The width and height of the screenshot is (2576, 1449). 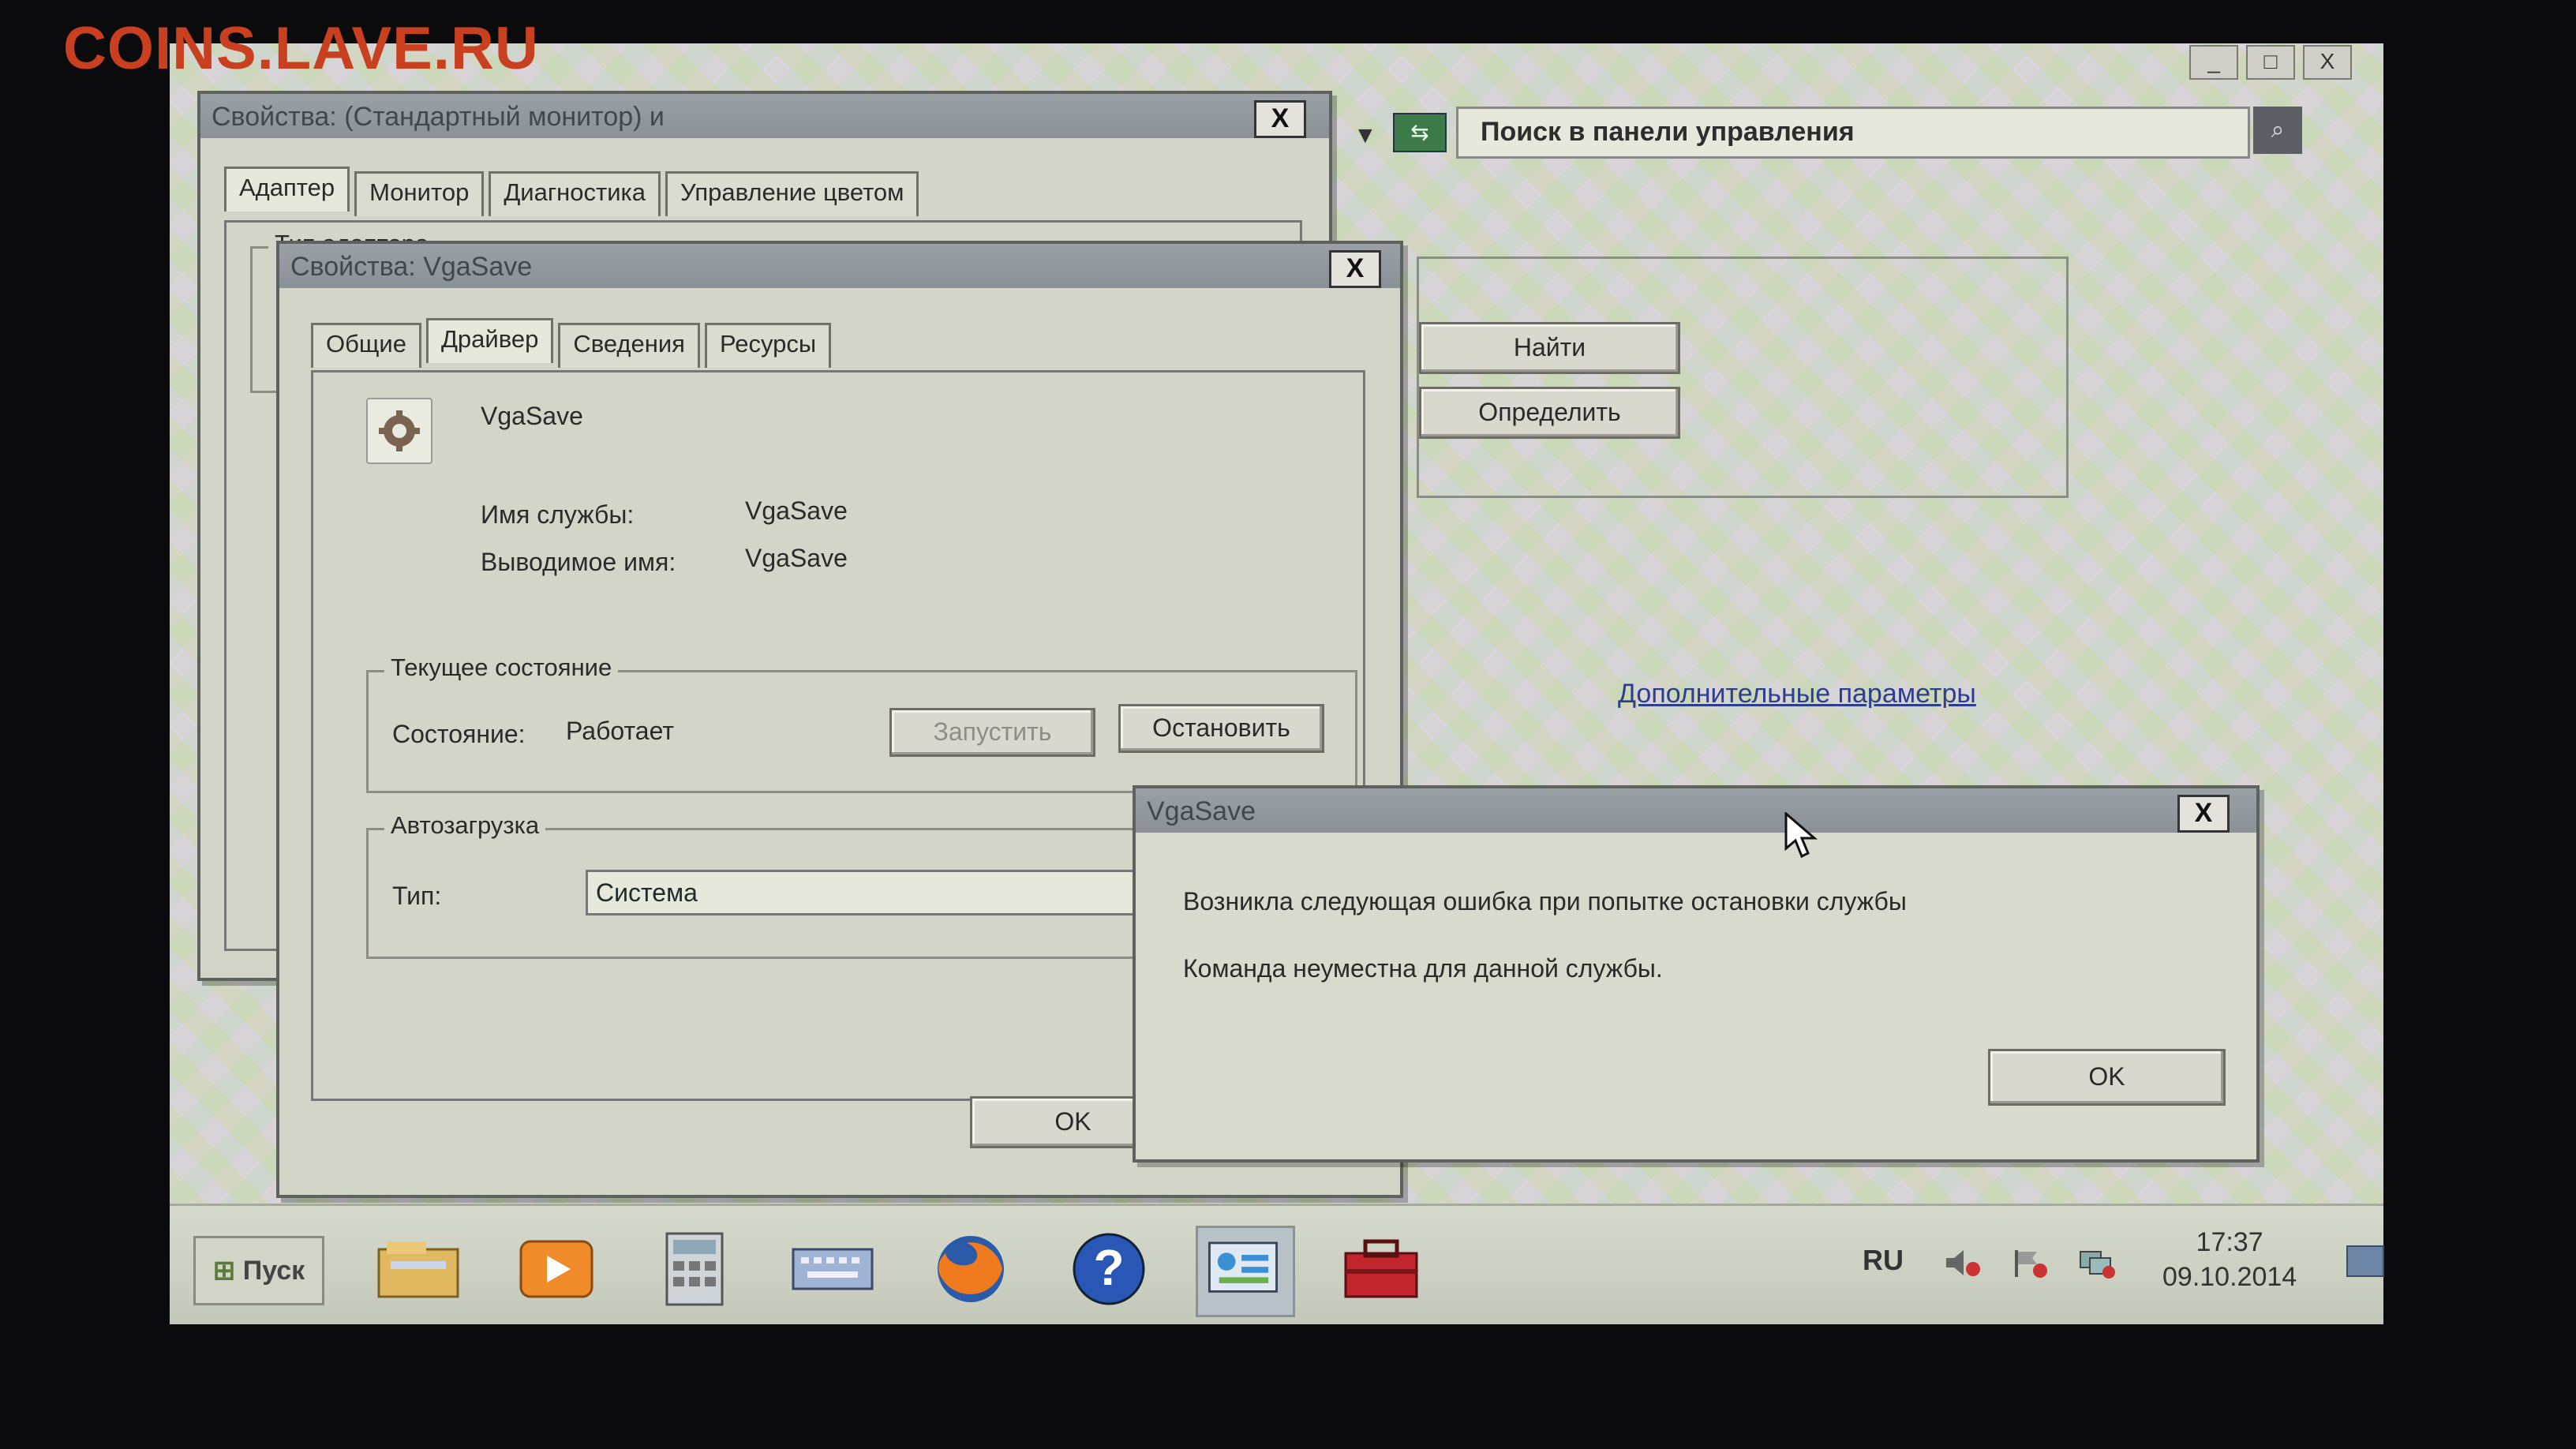 What do you see at coordinates (2213, 62) in the screenshot?
I see `minimize-button: _` at bounding box center [2213, 62].